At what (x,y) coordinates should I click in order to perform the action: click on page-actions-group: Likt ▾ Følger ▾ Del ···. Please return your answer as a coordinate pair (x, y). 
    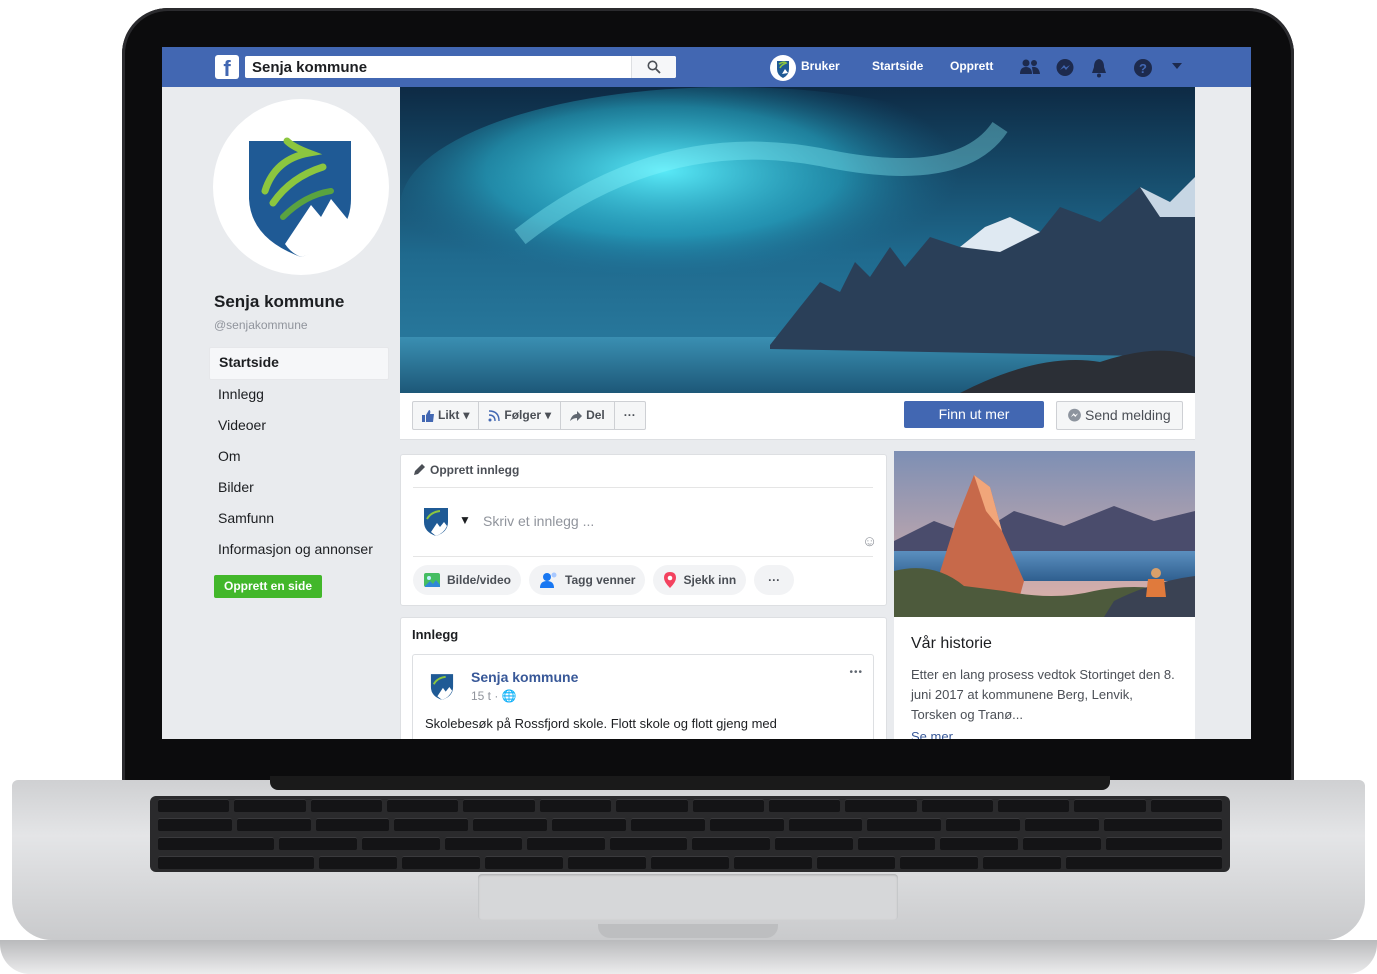
    Looking at the image, I should click on (529, 415).